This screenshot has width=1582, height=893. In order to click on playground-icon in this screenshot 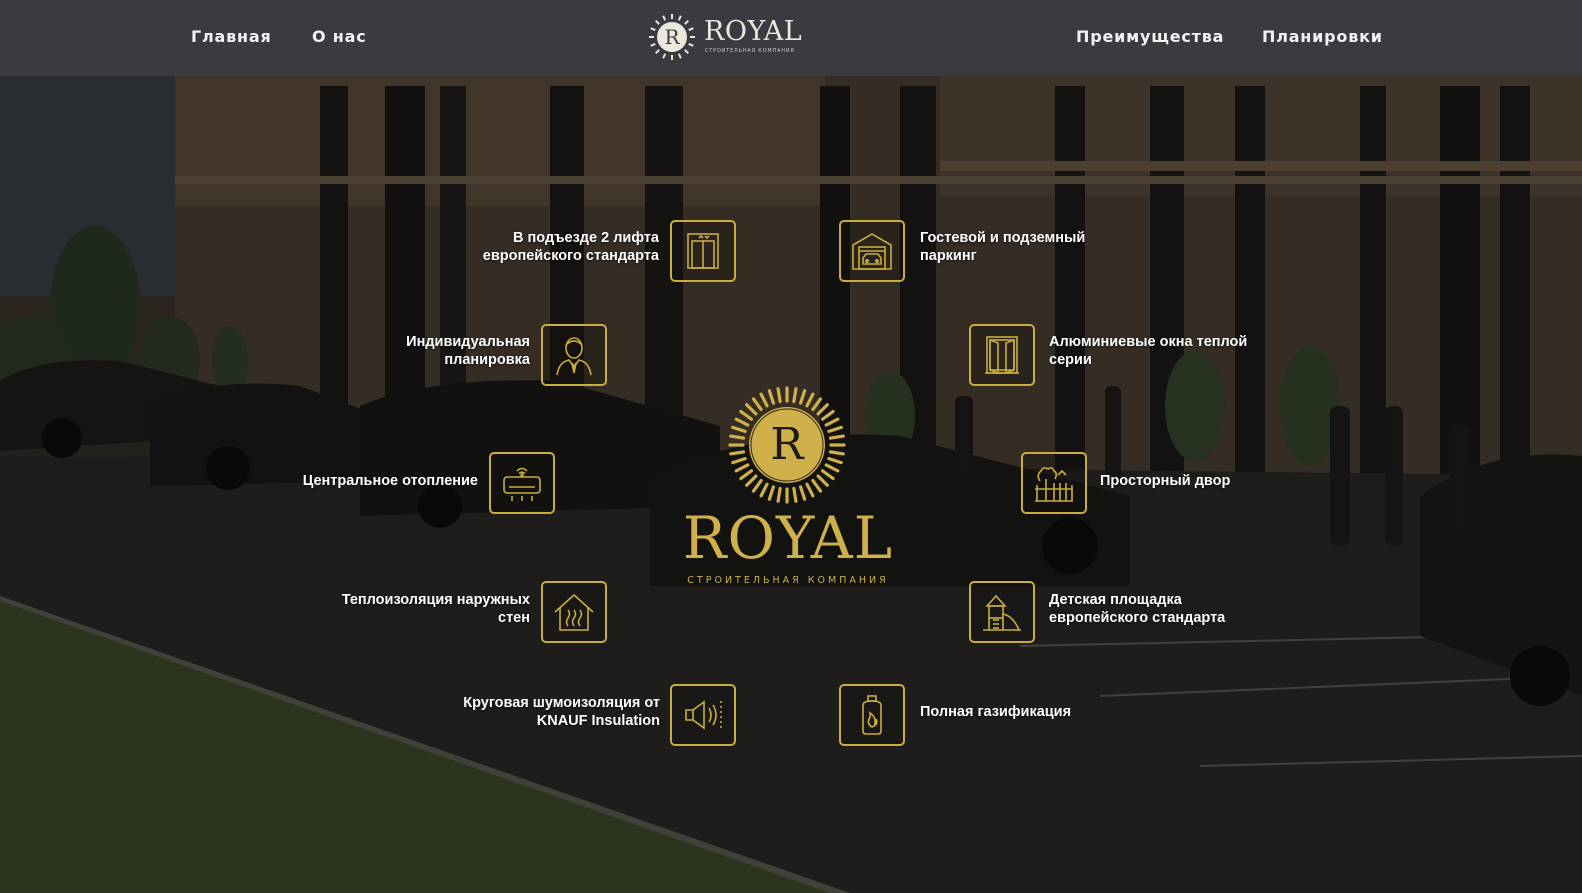, I will do `click(1002, 612)`.